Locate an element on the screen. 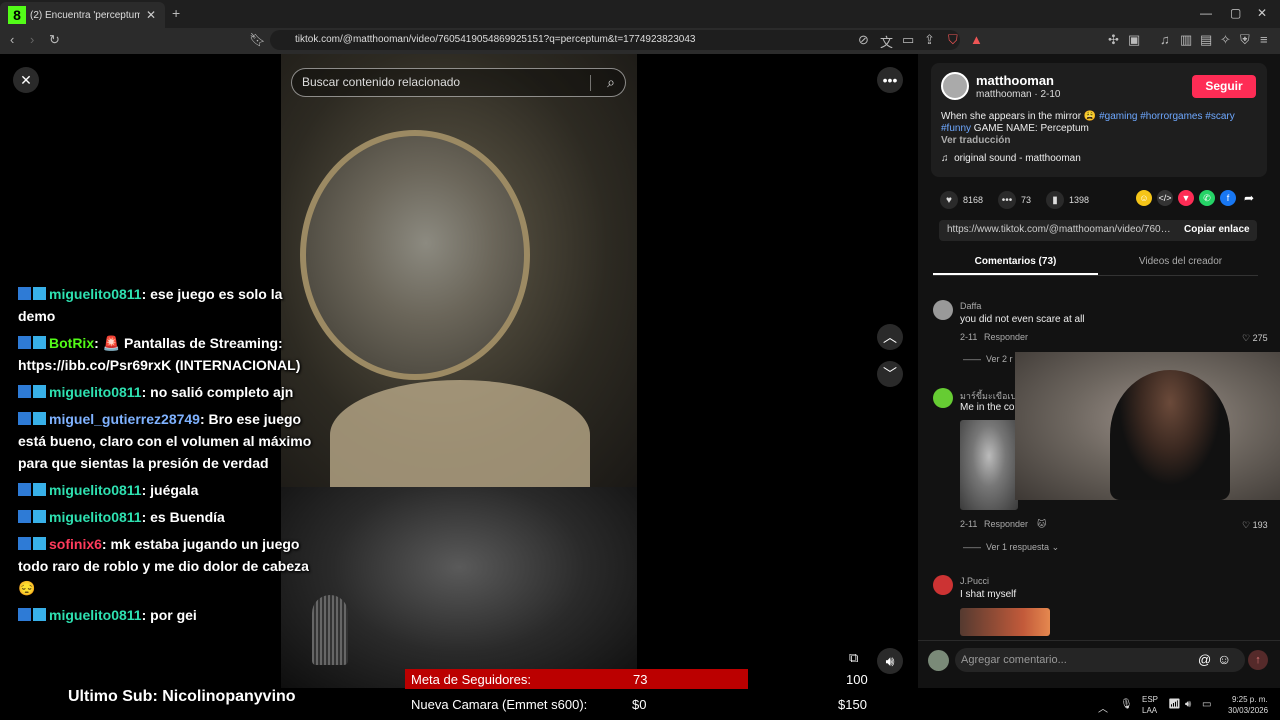  sound-link: ♫ original sound - matthooman is located at coordinates (1011, 158).